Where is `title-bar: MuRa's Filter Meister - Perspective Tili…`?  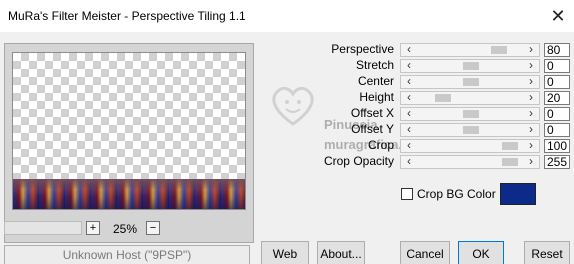
title-bar: MuRa's Filter Meister - Perspective Tili… is located at coordinates (287, 16).